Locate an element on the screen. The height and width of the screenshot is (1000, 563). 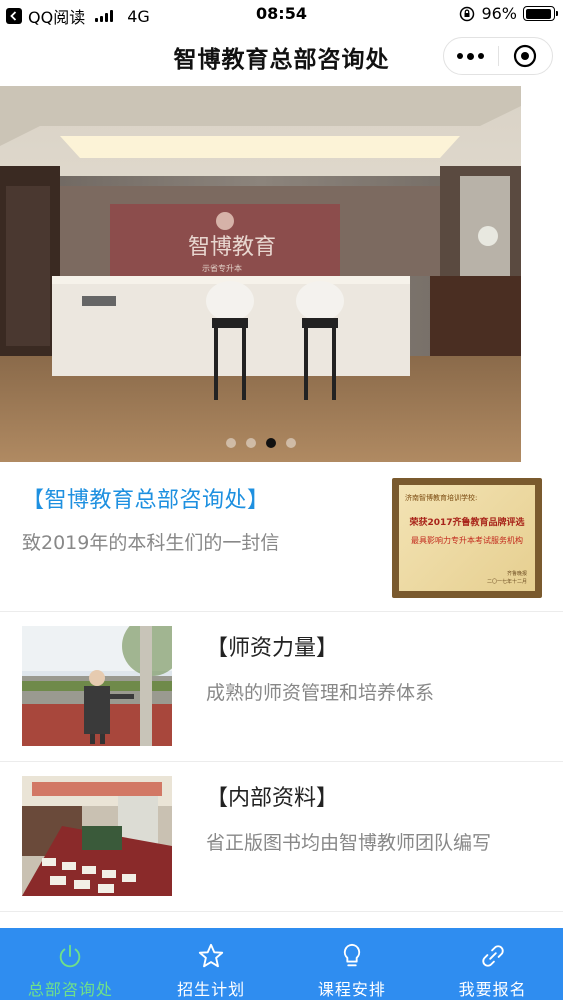
tab-headquarters: 总部咨询处 is located at coordinates (70, 964).